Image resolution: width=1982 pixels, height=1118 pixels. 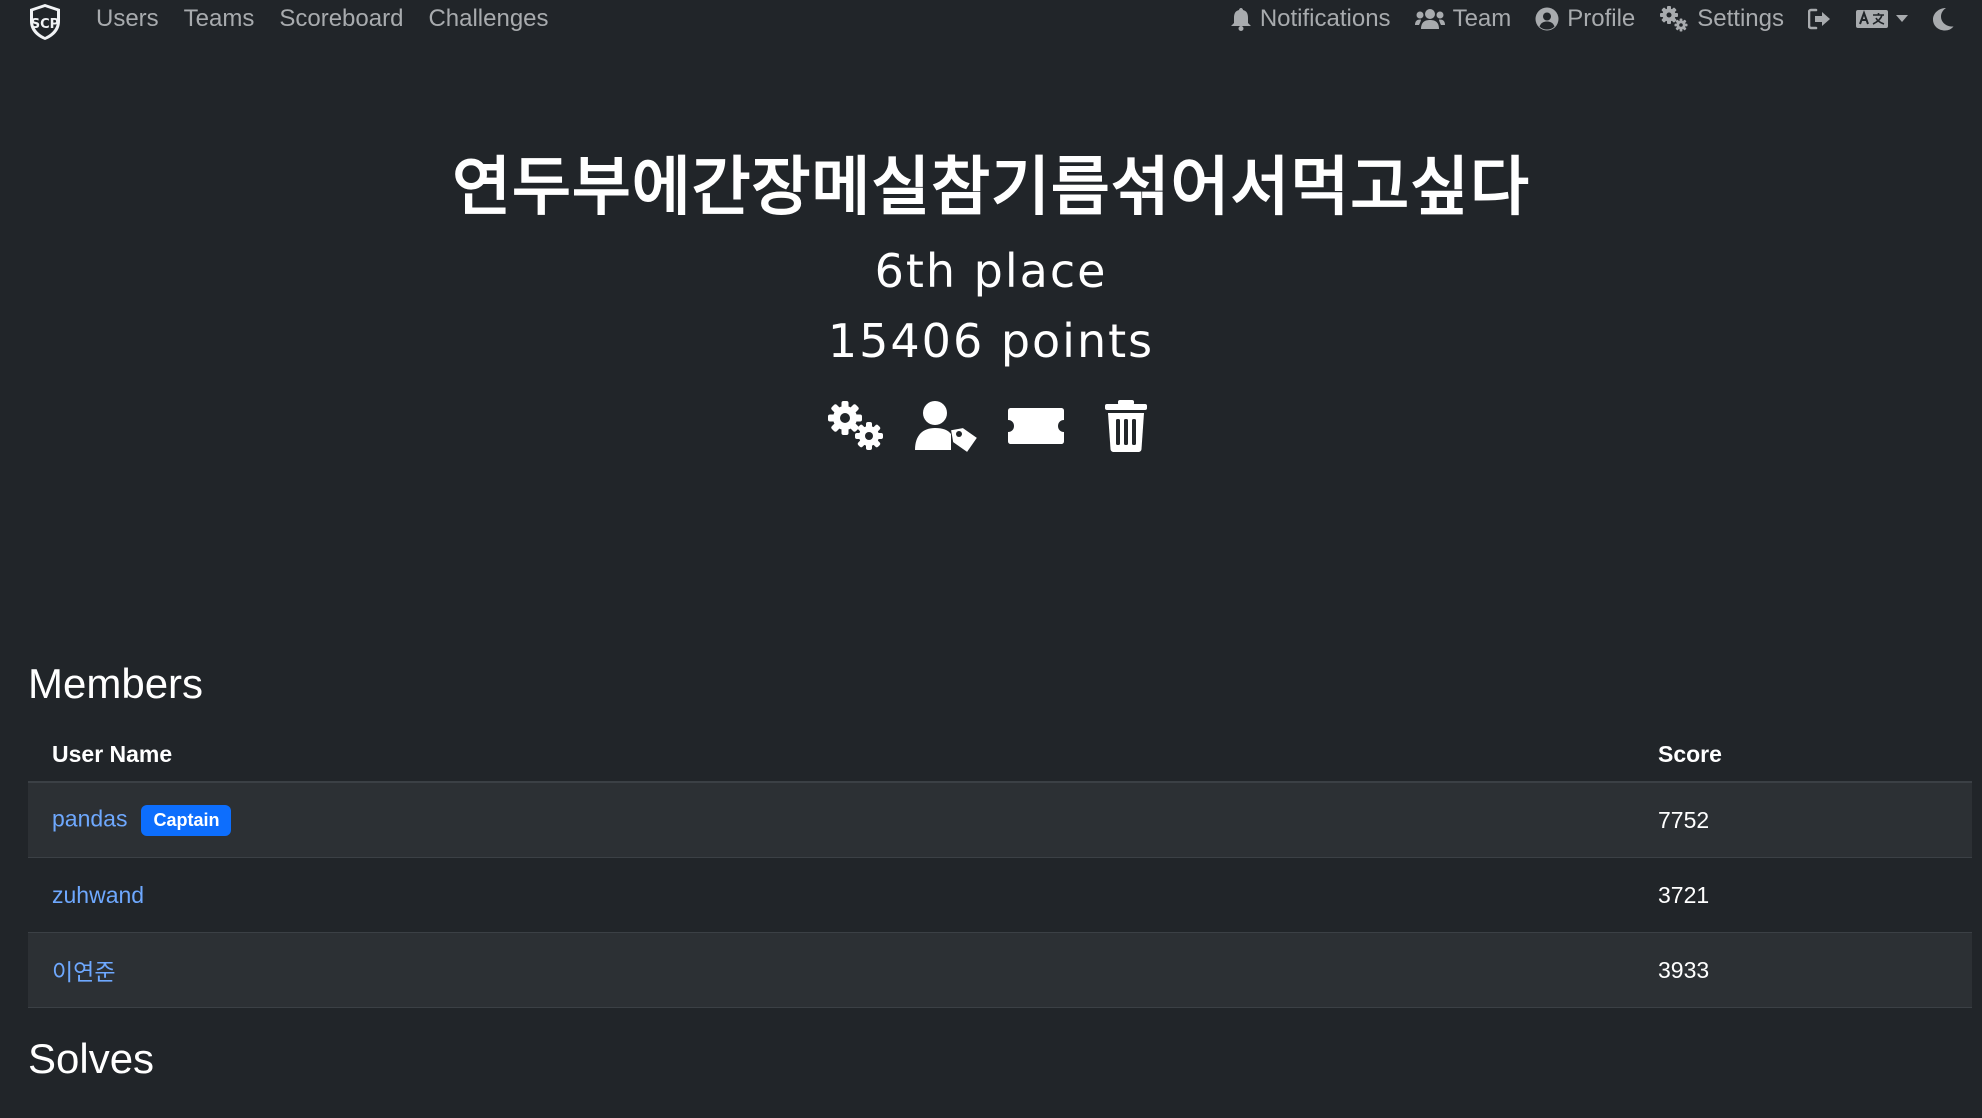 What do you see at coordinates (1240, 19) in the screenshot?
I see `bell-icon` at bounding box center [1240, 19].